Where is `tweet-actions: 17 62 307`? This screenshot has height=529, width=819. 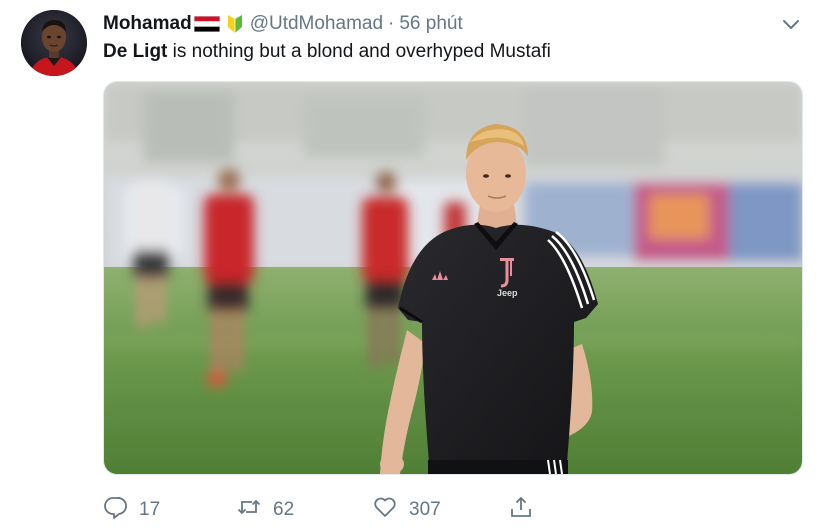 tweet-actions: 17 62 307 is located at coordinates (323, 510).